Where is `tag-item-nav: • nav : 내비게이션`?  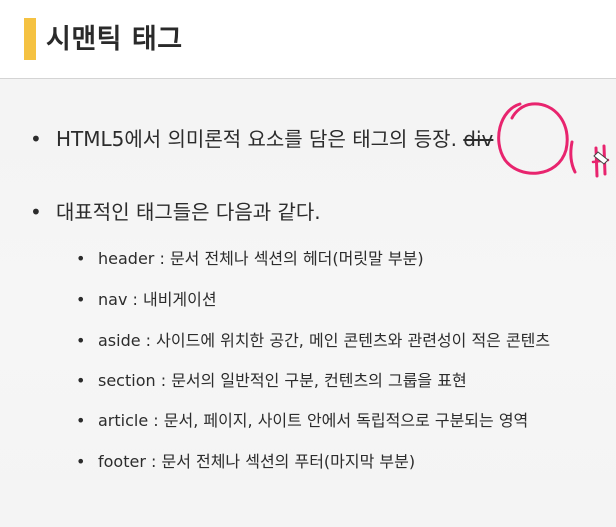 tag-item-nav: • nav : 내비게이션 is located at coordinates (146, 298).